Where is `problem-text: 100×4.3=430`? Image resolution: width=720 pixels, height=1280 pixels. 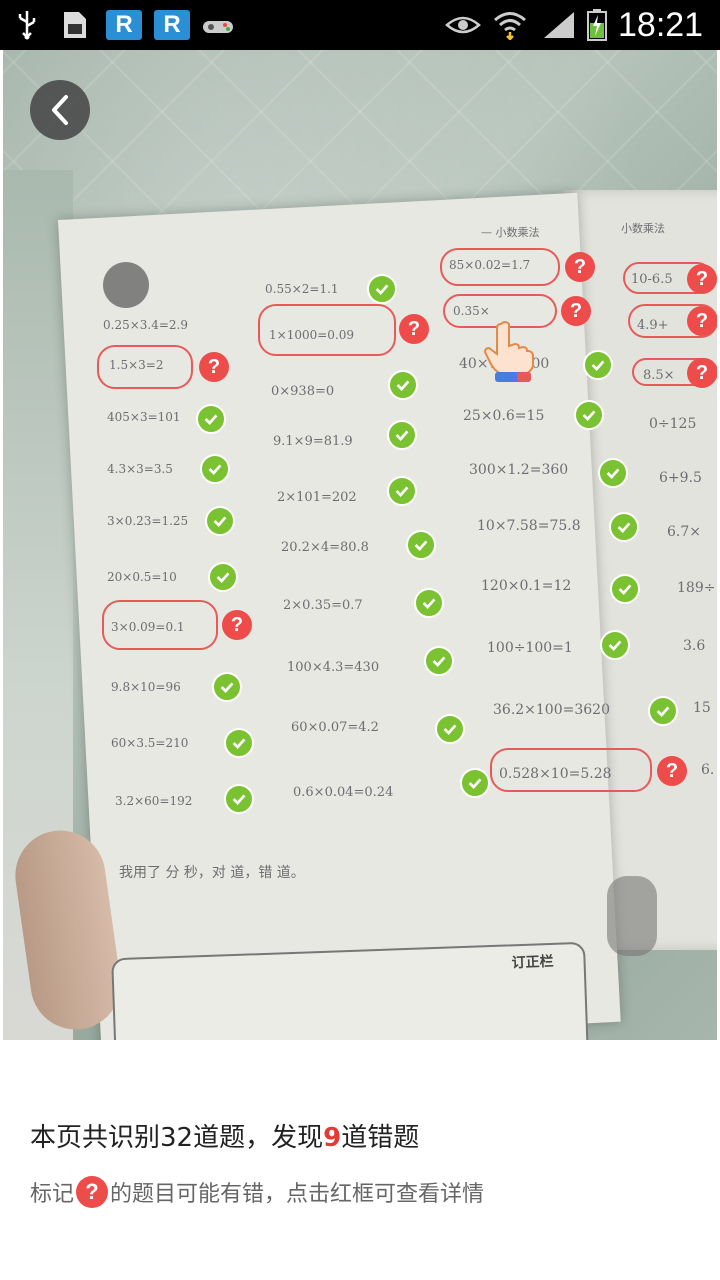 problem-text: 100×4.3=430 is located at coordinates (333, 667).